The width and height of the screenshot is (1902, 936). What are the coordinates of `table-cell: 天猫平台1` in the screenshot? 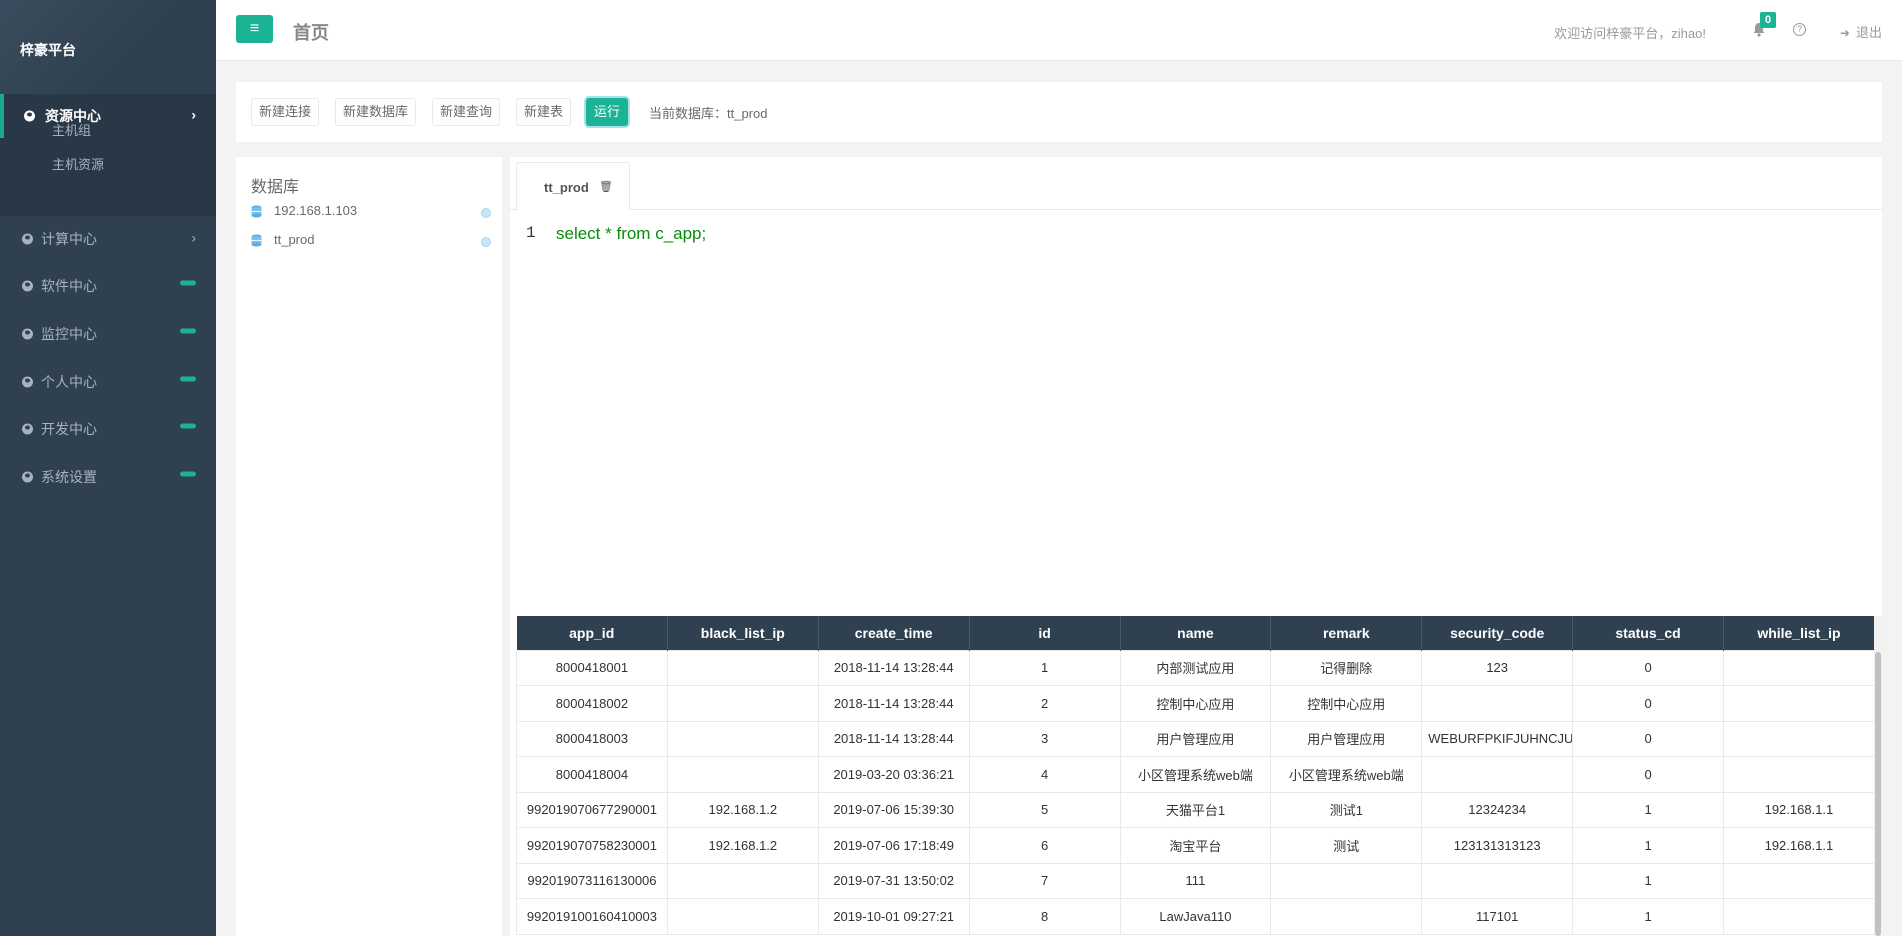 It's located at (1195, 809).